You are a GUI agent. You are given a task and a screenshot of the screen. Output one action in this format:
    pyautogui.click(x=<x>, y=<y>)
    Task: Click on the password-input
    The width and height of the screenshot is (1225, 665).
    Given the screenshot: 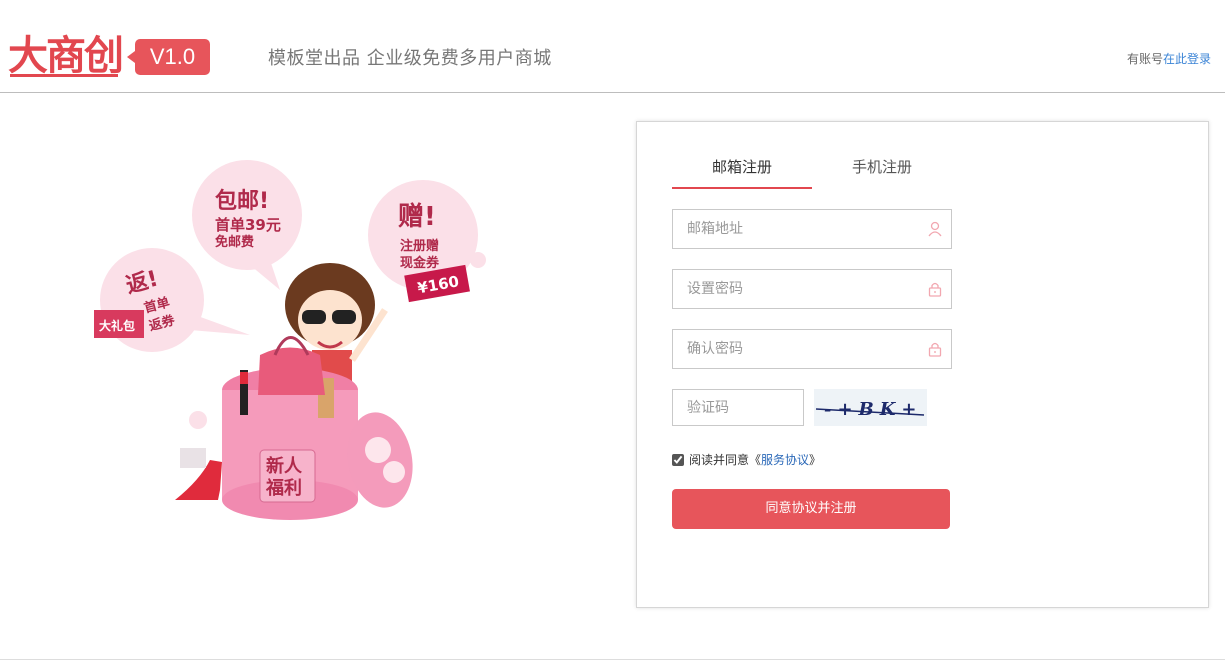 What is the action you would take?
    pyautogui.click(x=812, y=289)
    